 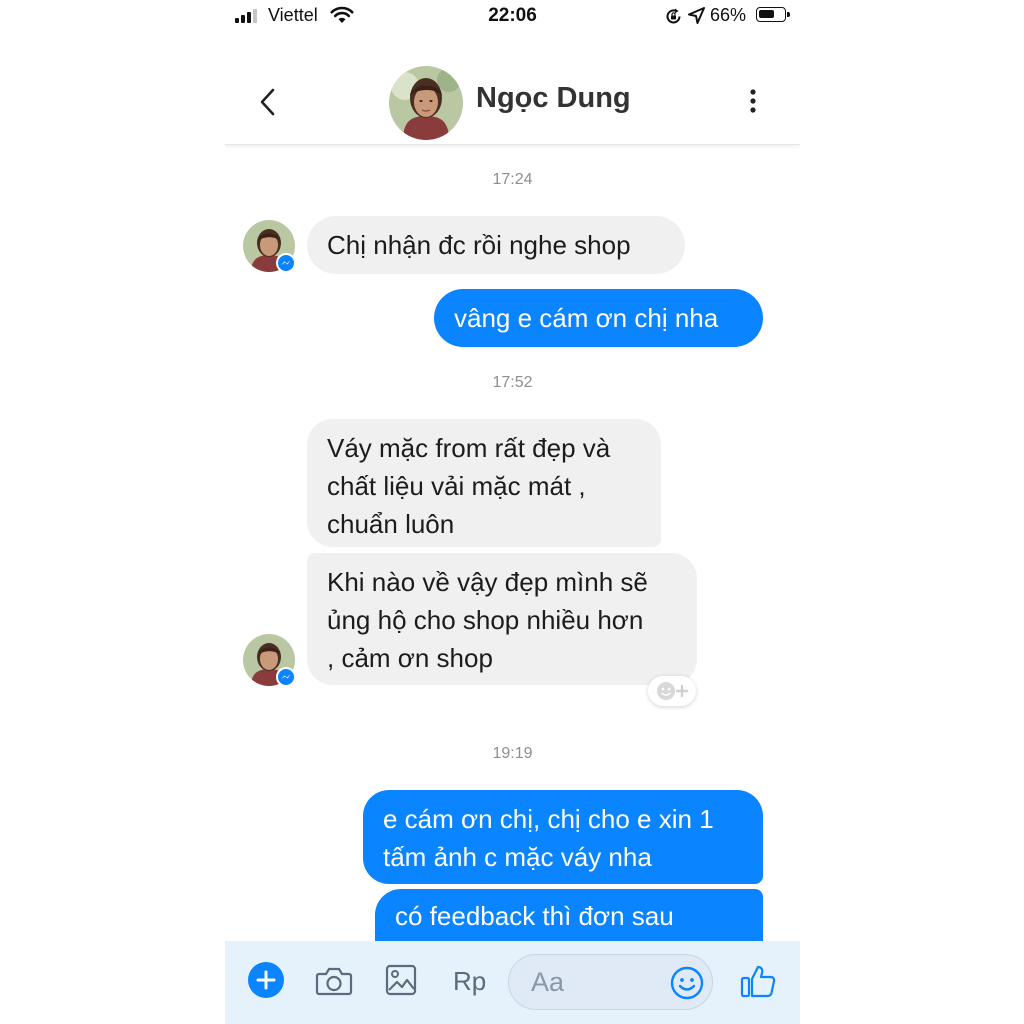 What do you see at coordinates (687, 983) in the screenshot?
I see `emoji-icon` at bounding box center [687, 983].